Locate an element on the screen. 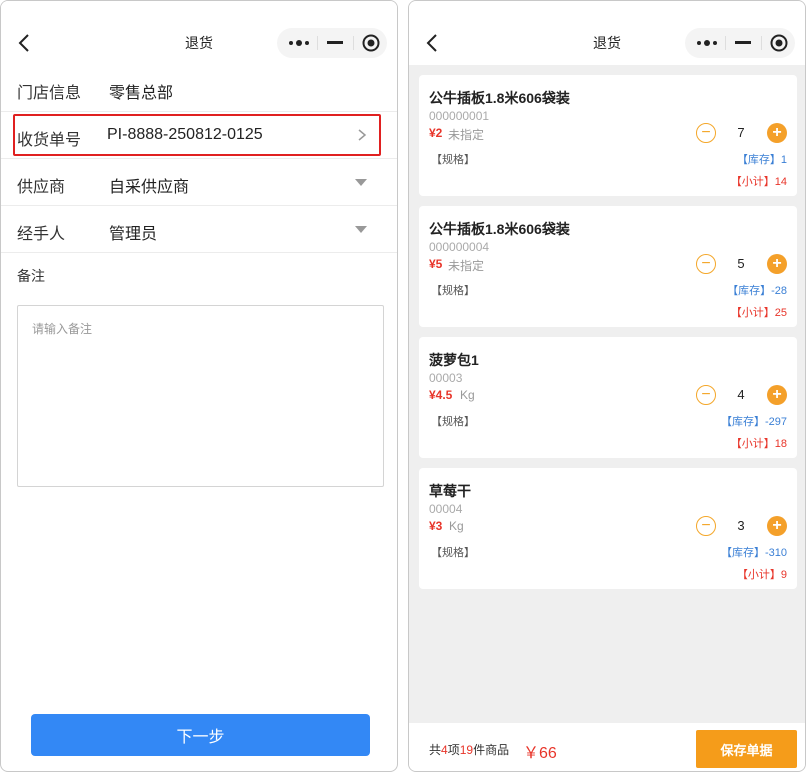  stock-value: -310 is located at coordinates (775, 553).